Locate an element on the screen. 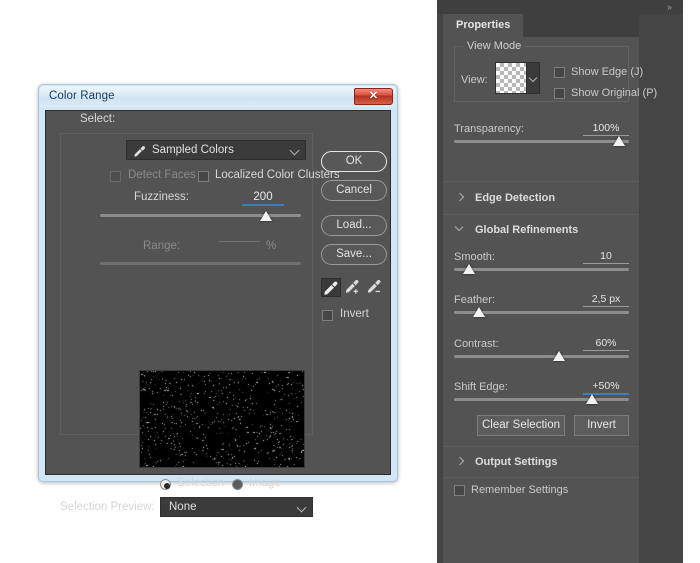 The width and height of the screenshot is (700, 563). preview-mode-image-label: Image is located at coordinates (265, 483).